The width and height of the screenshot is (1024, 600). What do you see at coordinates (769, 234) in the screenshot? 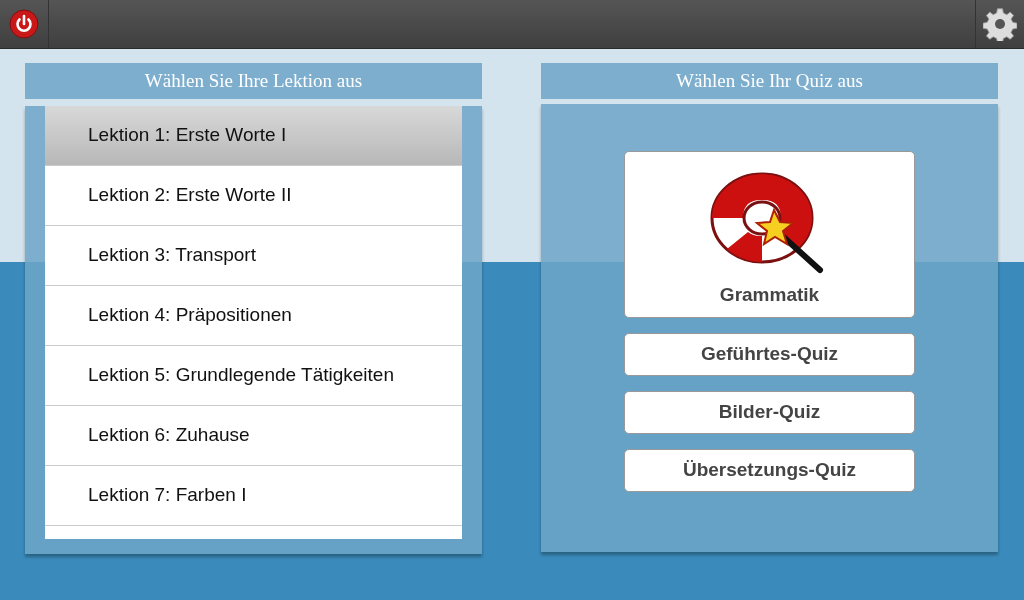
I see `quiz-button: Grammatik` at bounding box center [769, 234].